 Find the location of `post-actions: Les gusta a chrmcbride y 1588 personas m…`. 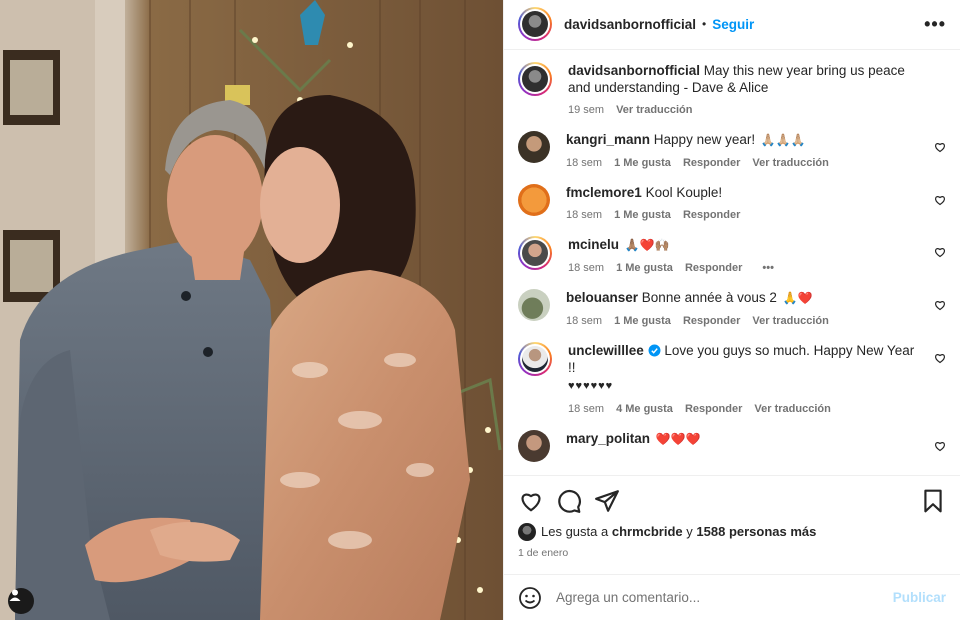

post-actions: Les gusta a chrmcbride y 1588 personas m… is located at coordinates (732, 524).